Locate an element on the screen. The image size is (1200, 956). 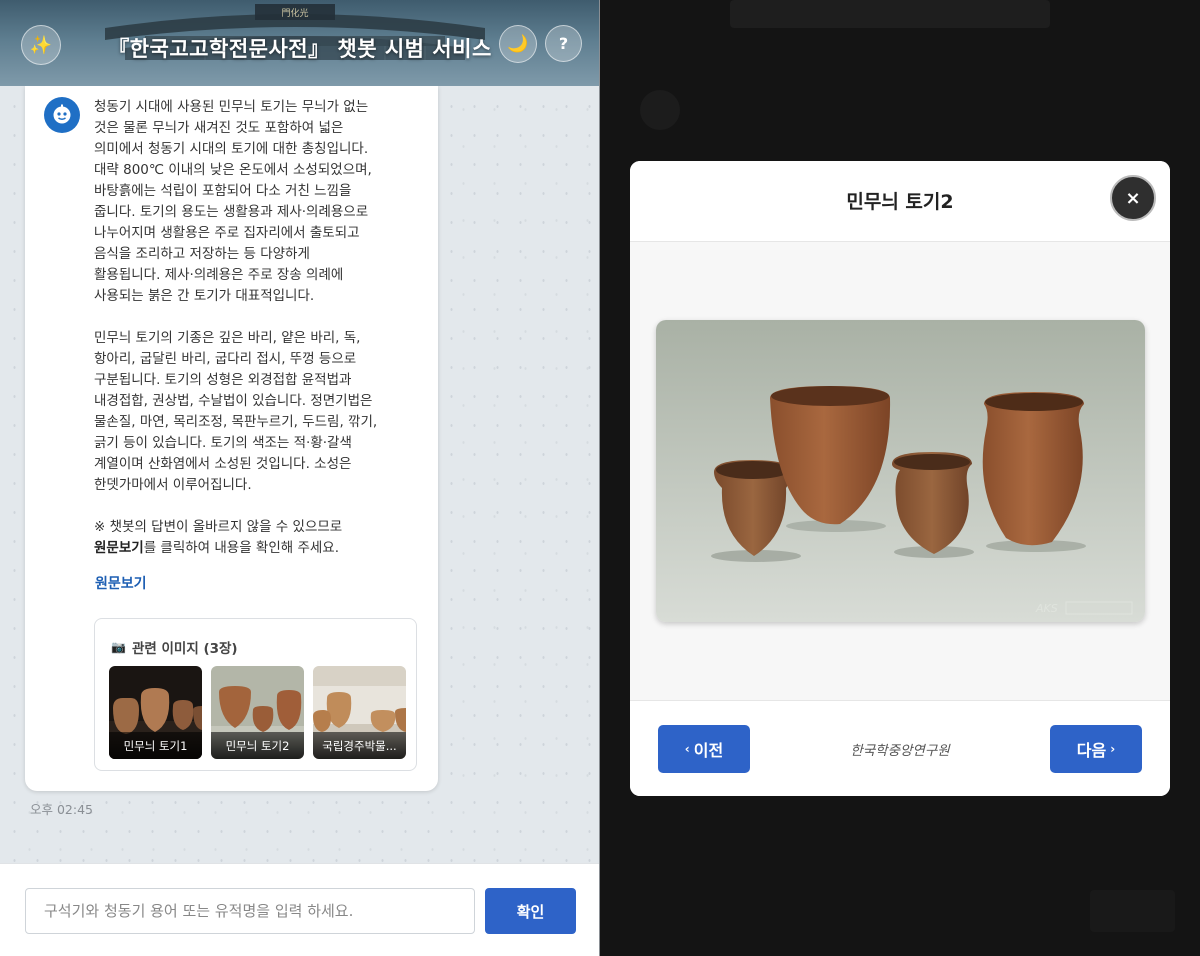
pottery-image: AKS is located at coordinates (900, 471).